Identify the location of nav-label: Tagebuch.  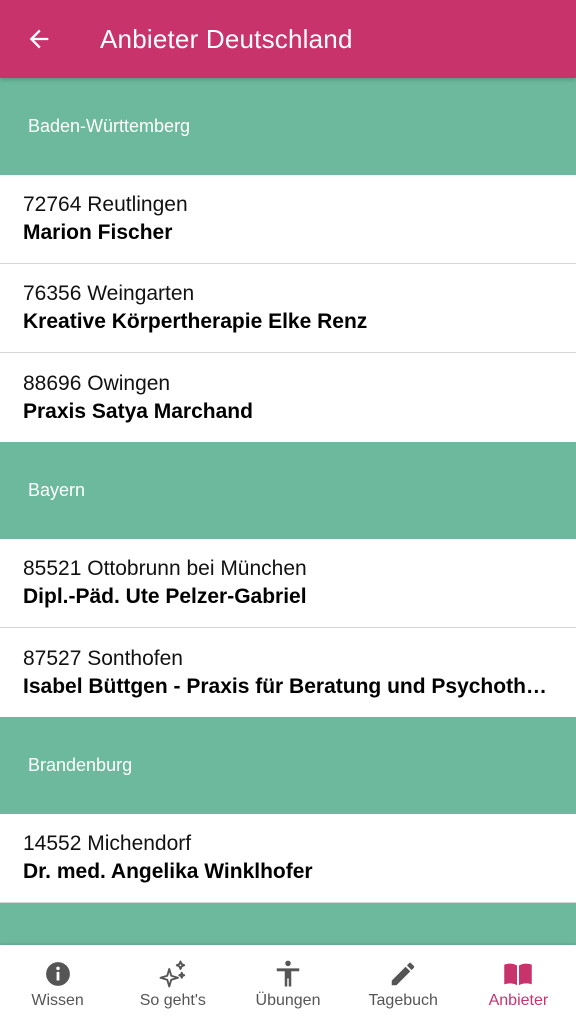
(403, 1000).